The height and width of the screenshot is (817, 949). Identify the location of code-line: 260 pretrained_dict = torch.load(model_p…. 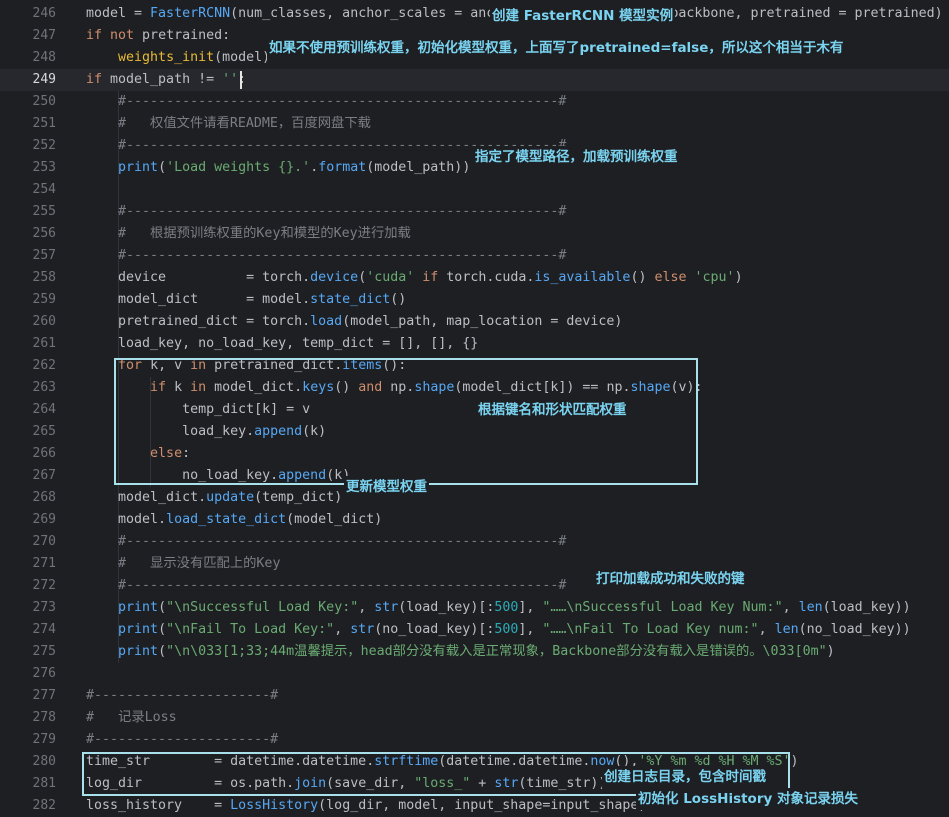
(474, 322).